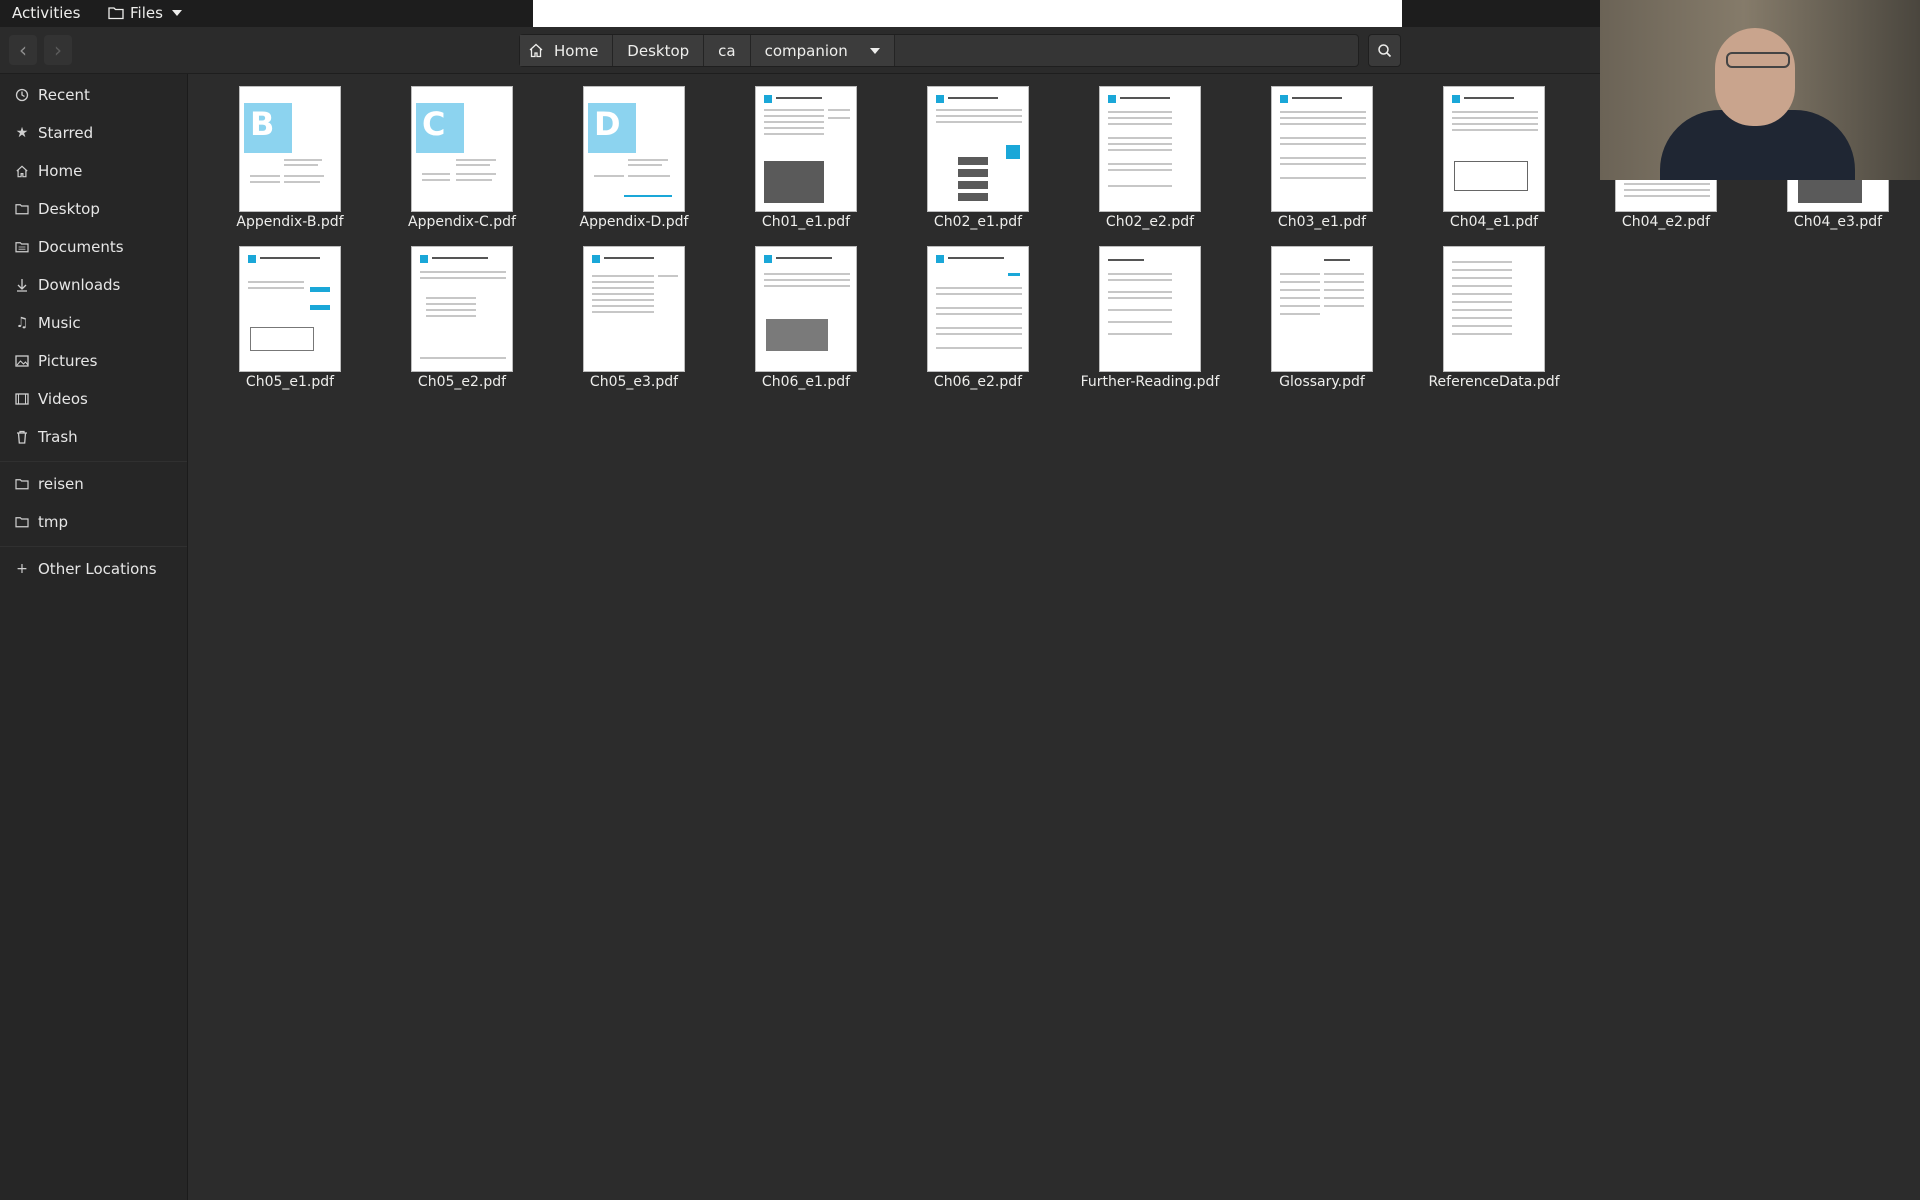  I want to click on breadcrumb-ca: ca, so click(727, 50).